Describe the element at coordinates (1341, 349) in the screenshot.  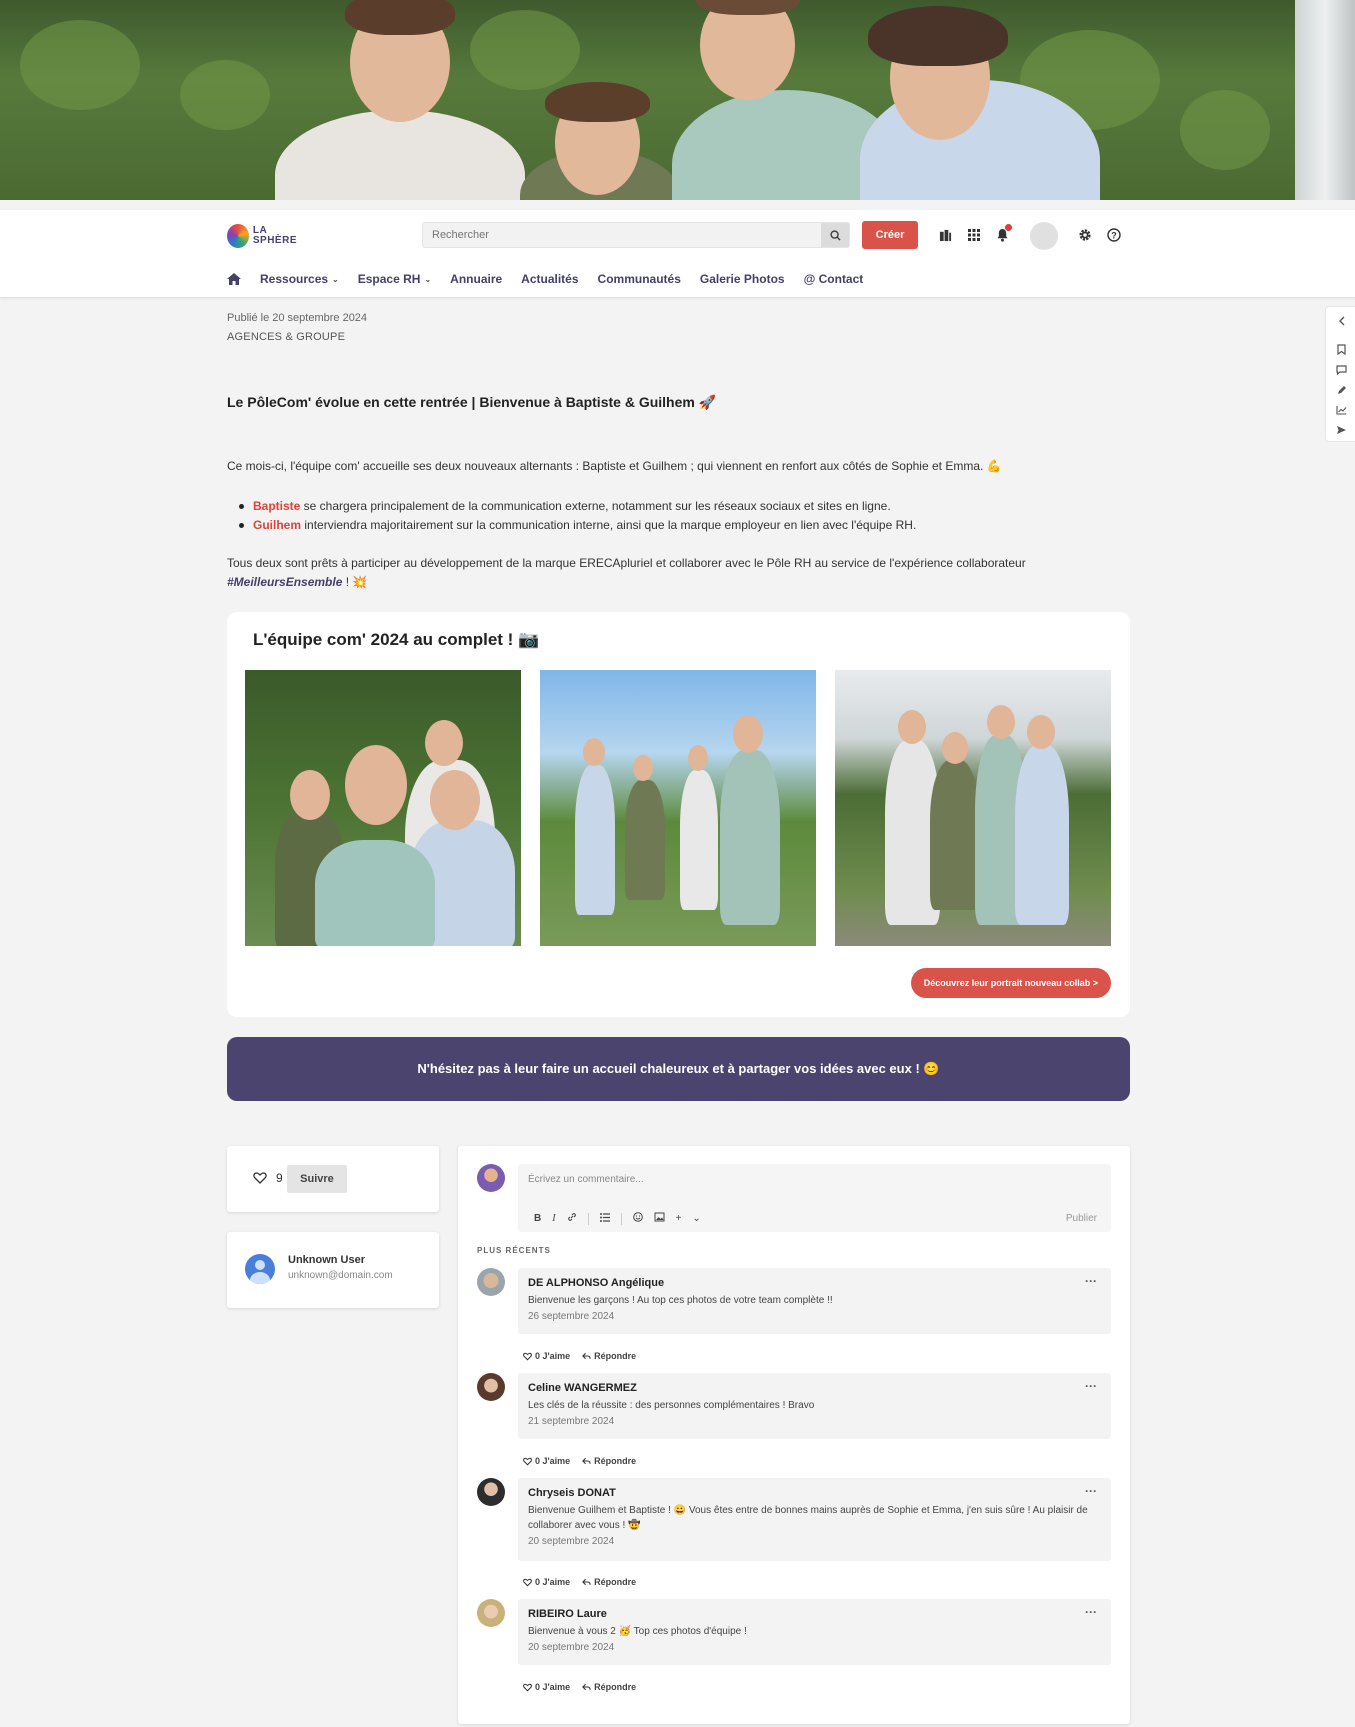
I see `bookmark-icon` at that location.